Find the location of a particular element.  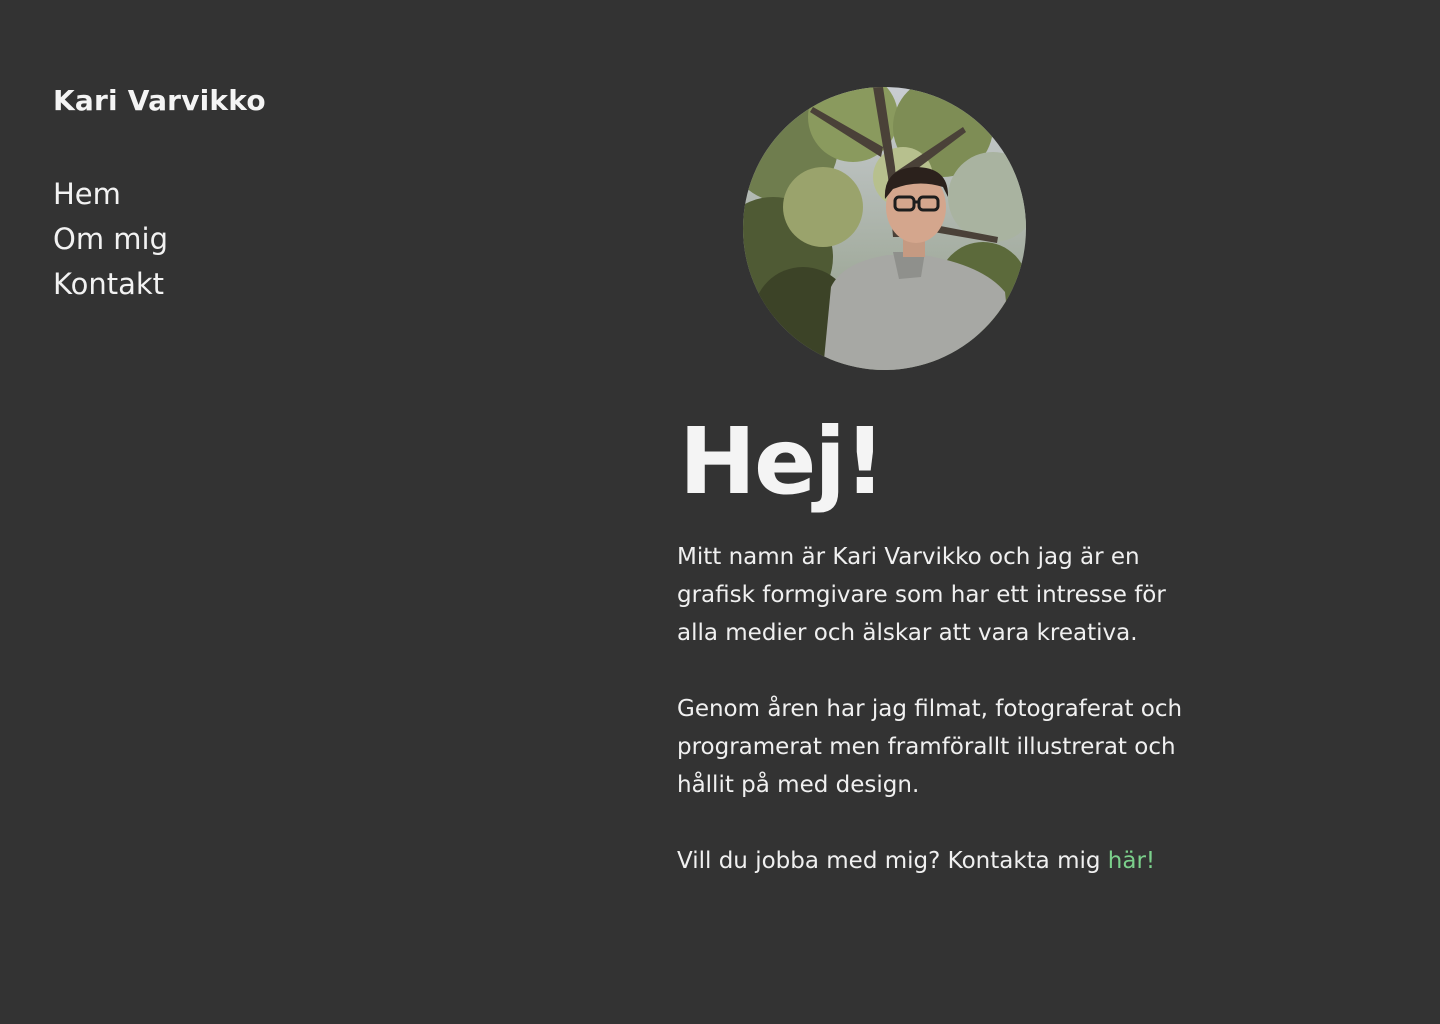

hero-title: Hej! is located at coordinates (782, 461).